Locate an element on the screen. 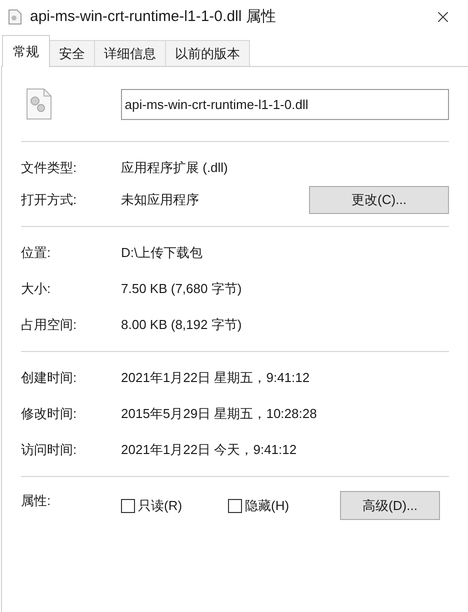 This screenshot has width=468, height=612. checkbox-label: 只读(R) is located at coordinates (160, 505).